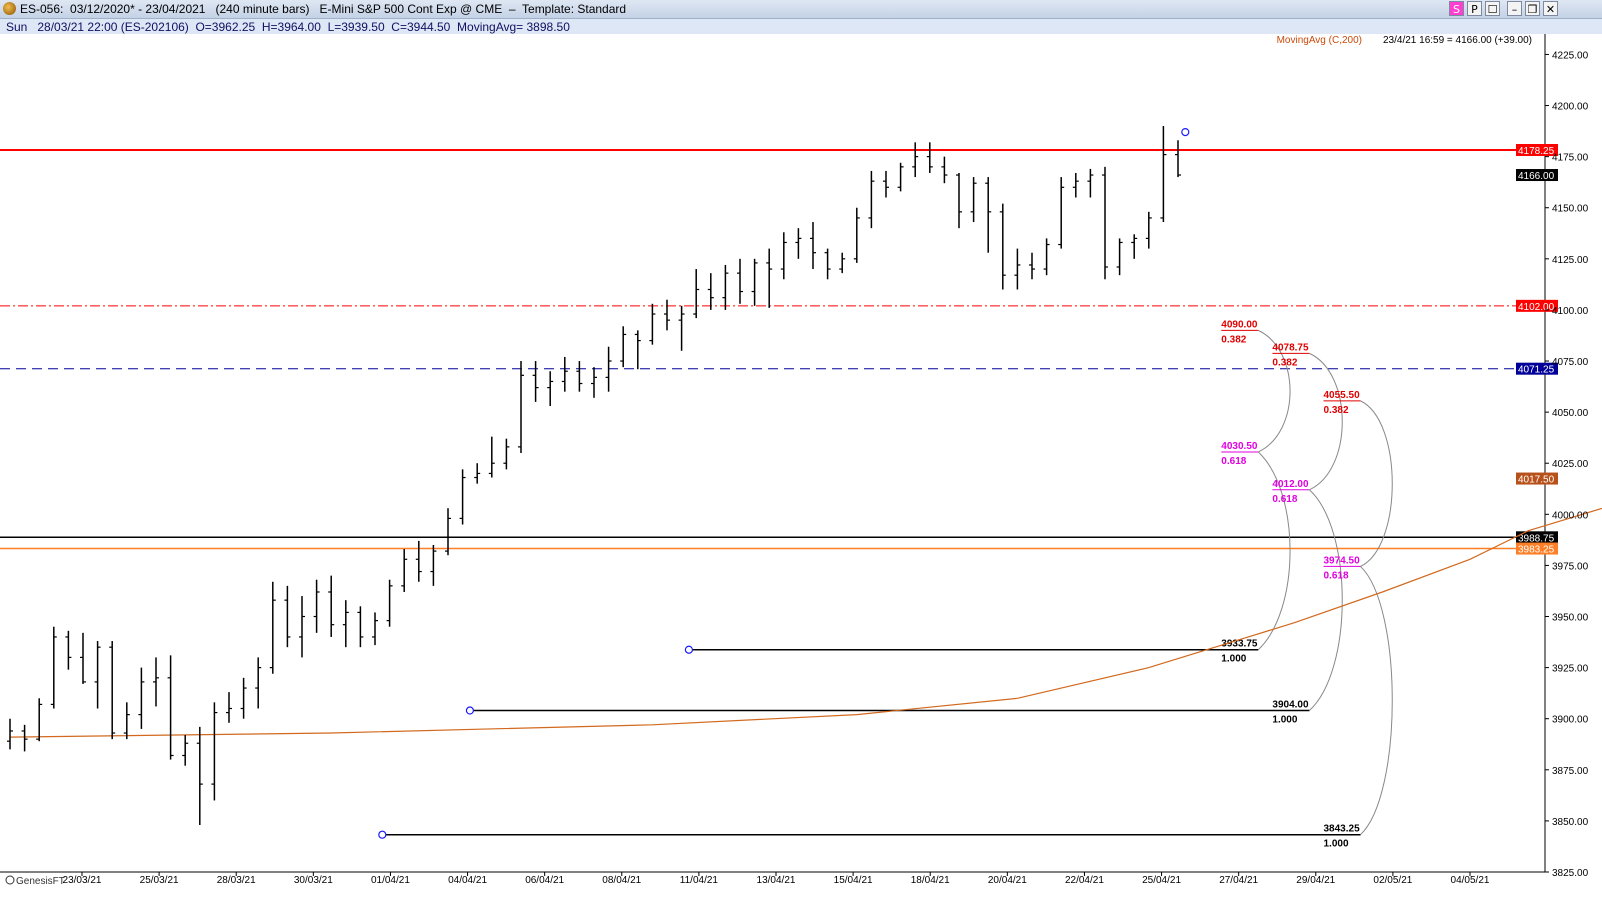  What do you see at coordinates (544, 880) in the screenshot?
I see `x-tick-label: 06/04/21` at bounding box center [544, 880].